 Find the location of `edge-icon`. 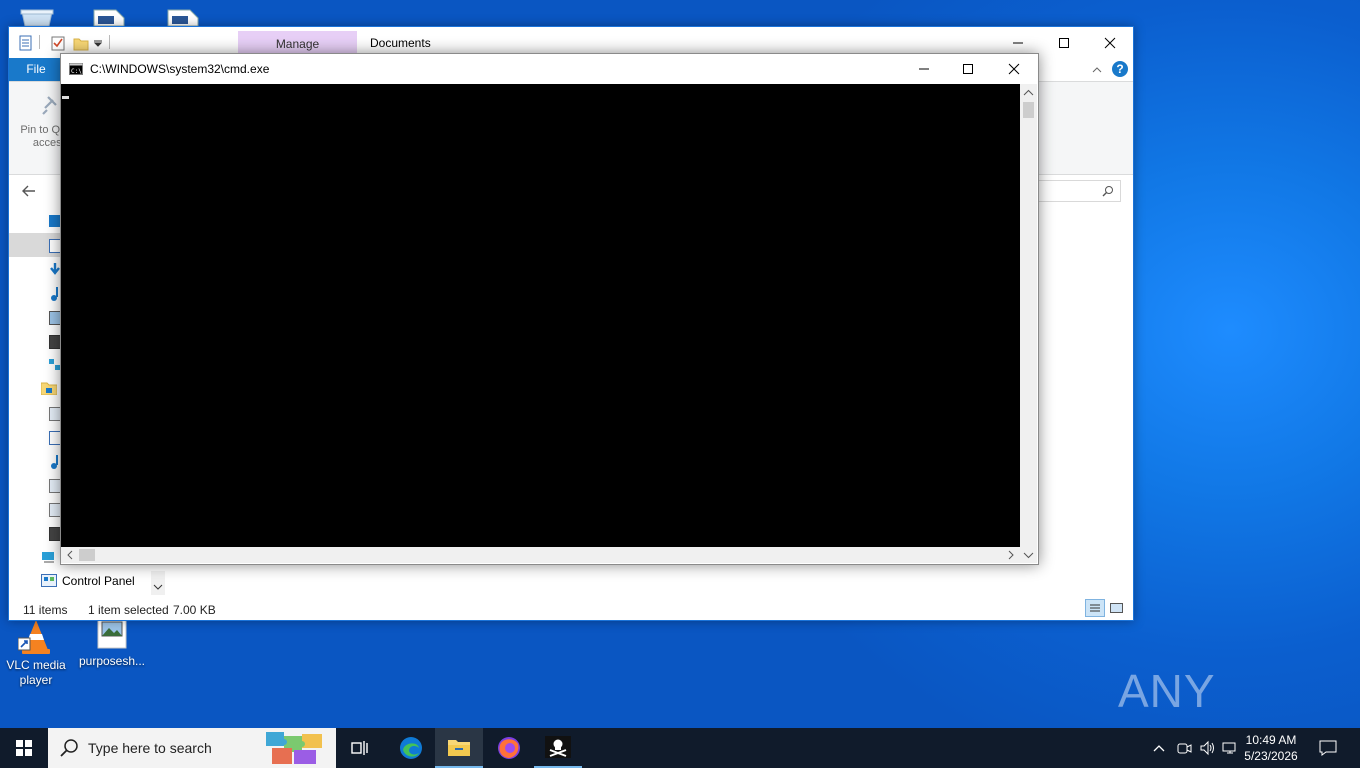

edge-icon is located at coordinates (411, 748).